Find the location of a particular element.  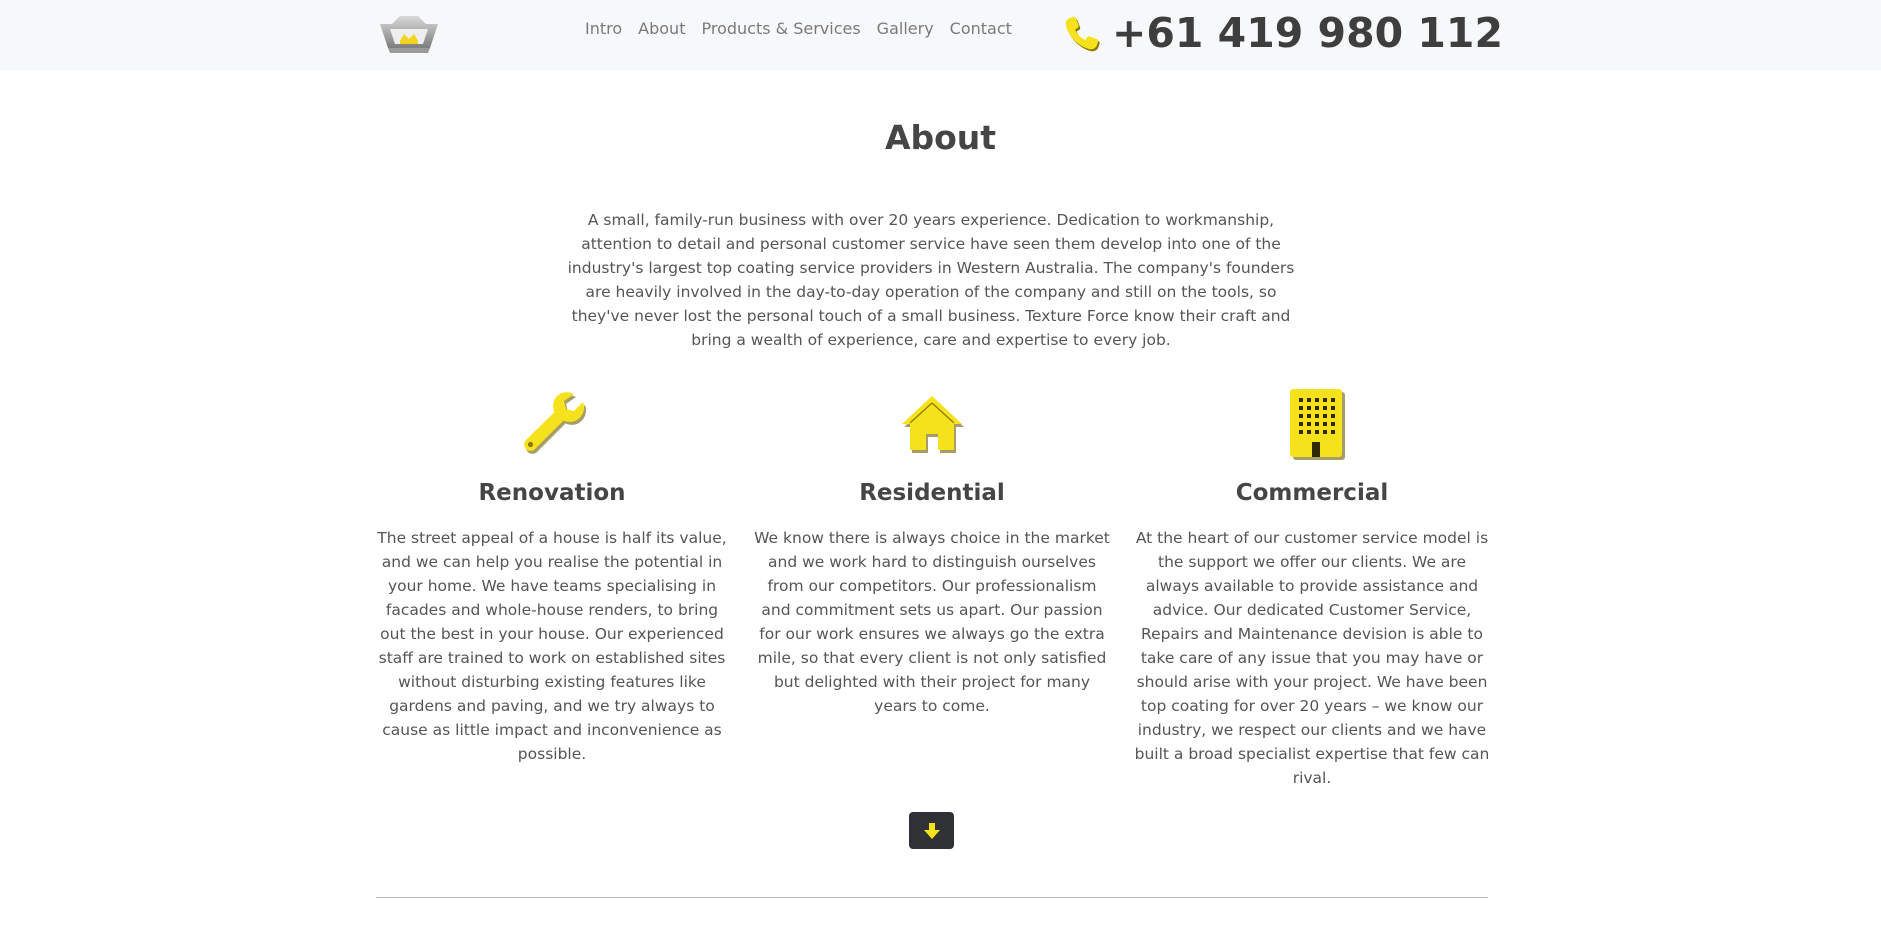

wrench-icon is located at coordinates (555, 423).